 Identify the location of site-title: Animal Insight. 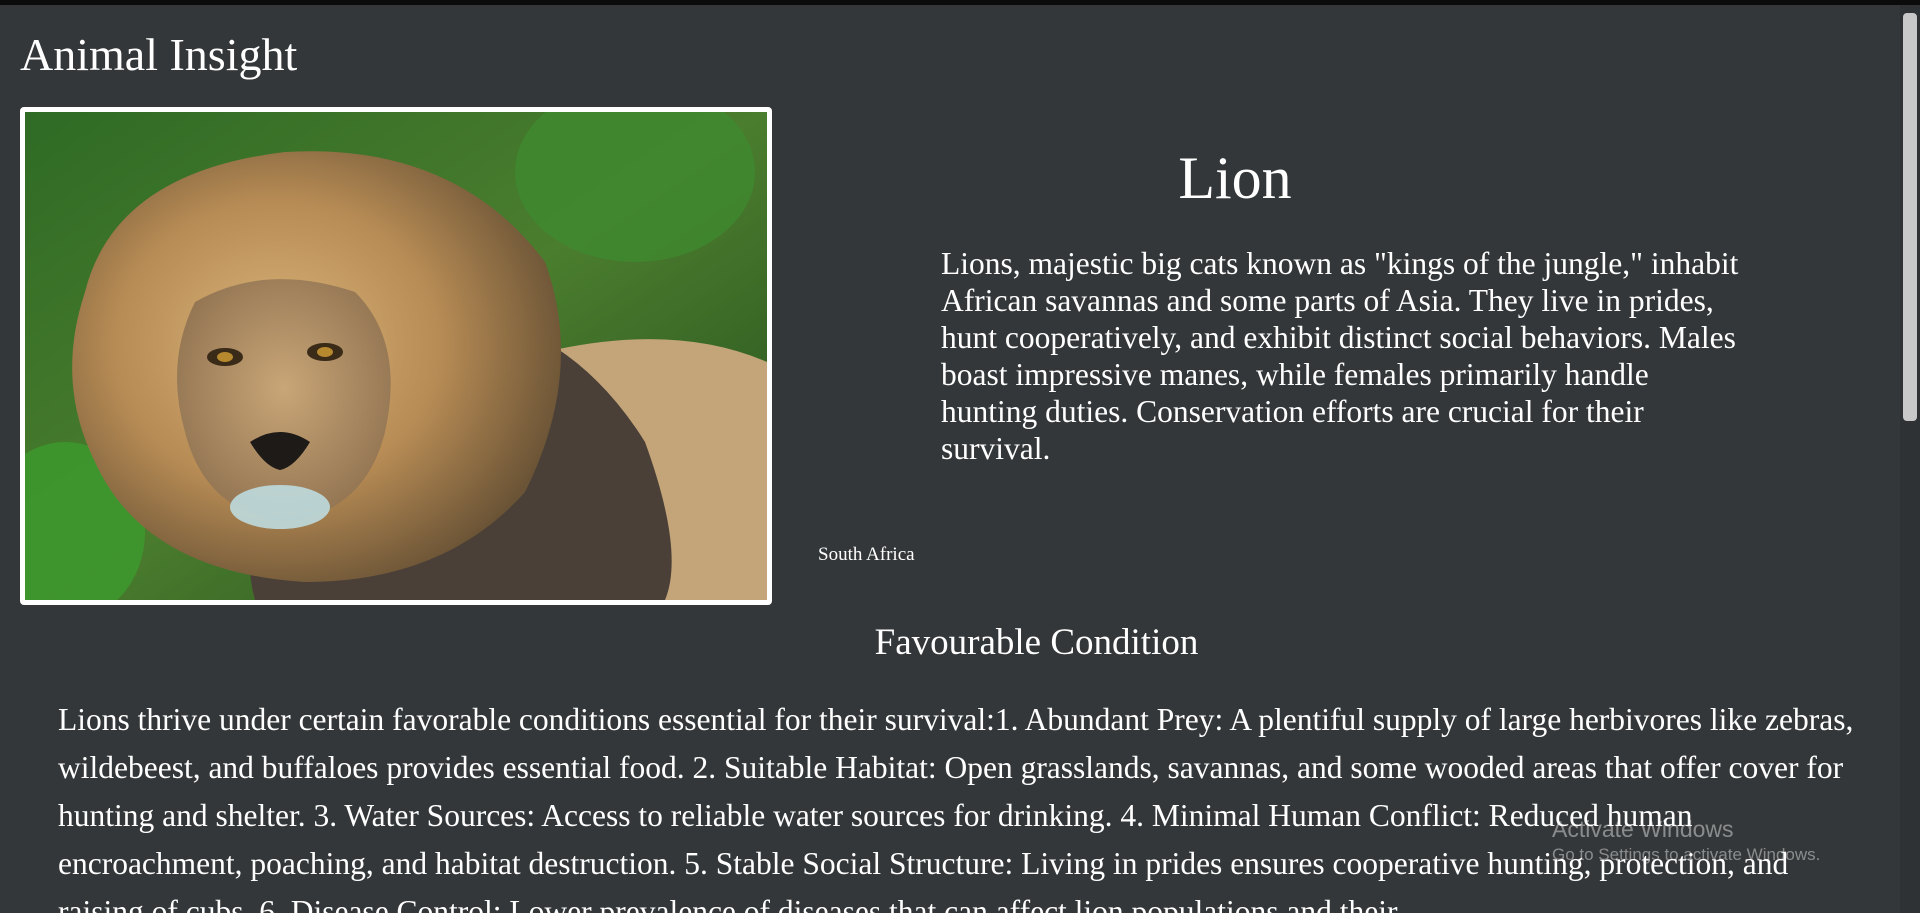
(159, 54).